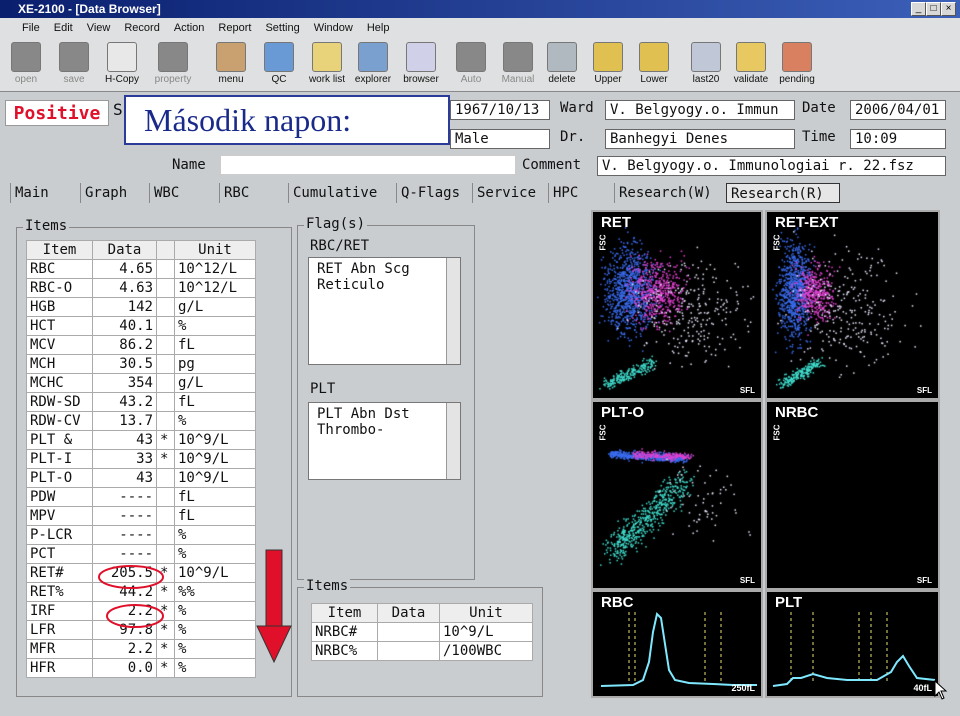 This screenshot has height=716, width=960. What do you see at coordinates (743, 688) in the screenshot?
I see `x-axis-label: 250fL` at bounding box center [743, 688].